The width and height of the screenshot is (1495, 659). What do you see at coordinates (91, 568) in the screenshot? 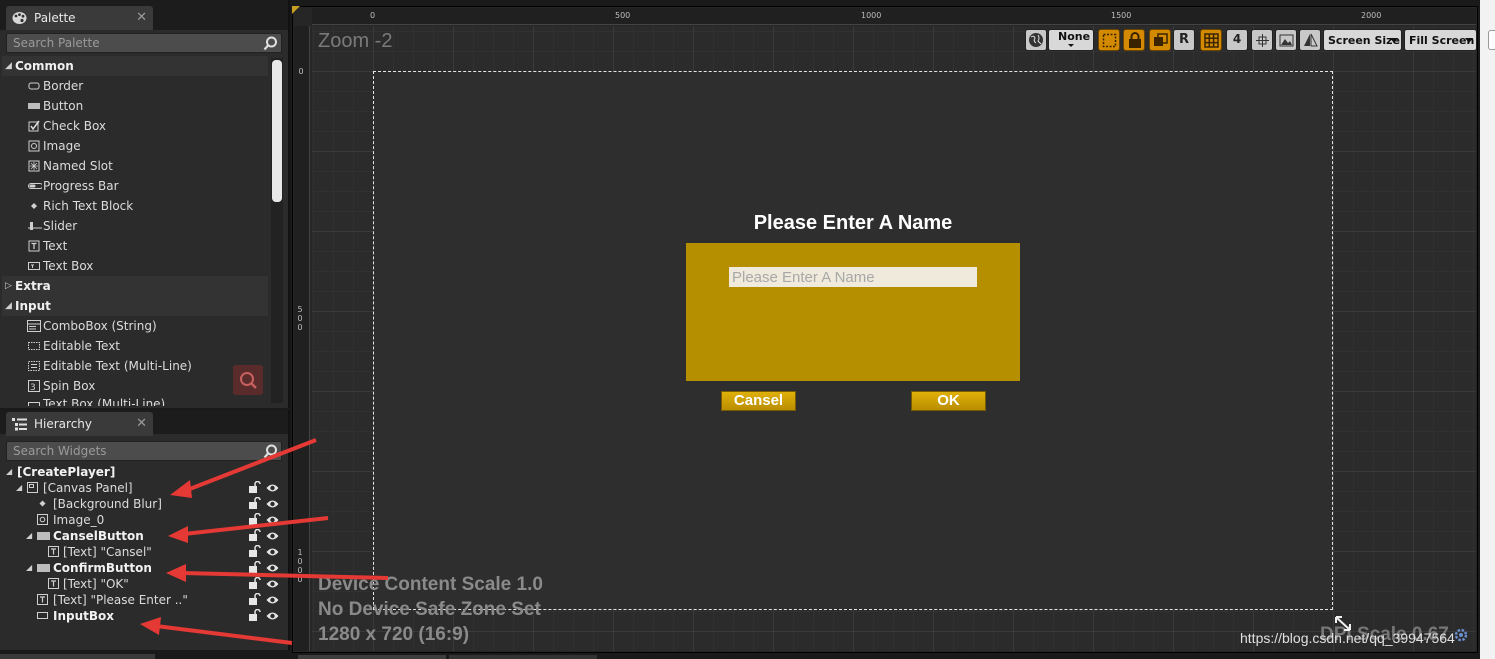
I see `tree-item-confirmbutton: ◢ ConfirmButton` at bounding box center [91, 568].